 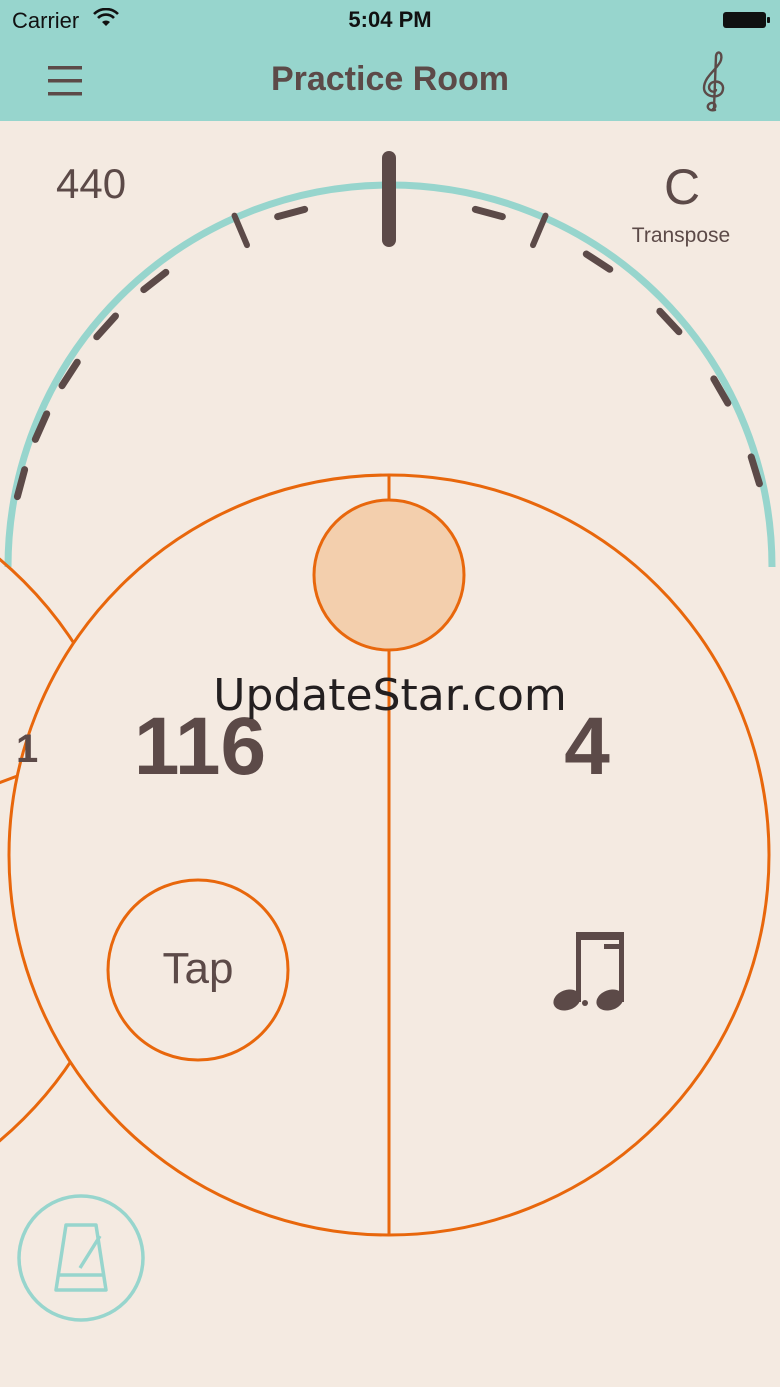 I want to click on watermark: UpdateStar.com, so click(x=390, y=695).